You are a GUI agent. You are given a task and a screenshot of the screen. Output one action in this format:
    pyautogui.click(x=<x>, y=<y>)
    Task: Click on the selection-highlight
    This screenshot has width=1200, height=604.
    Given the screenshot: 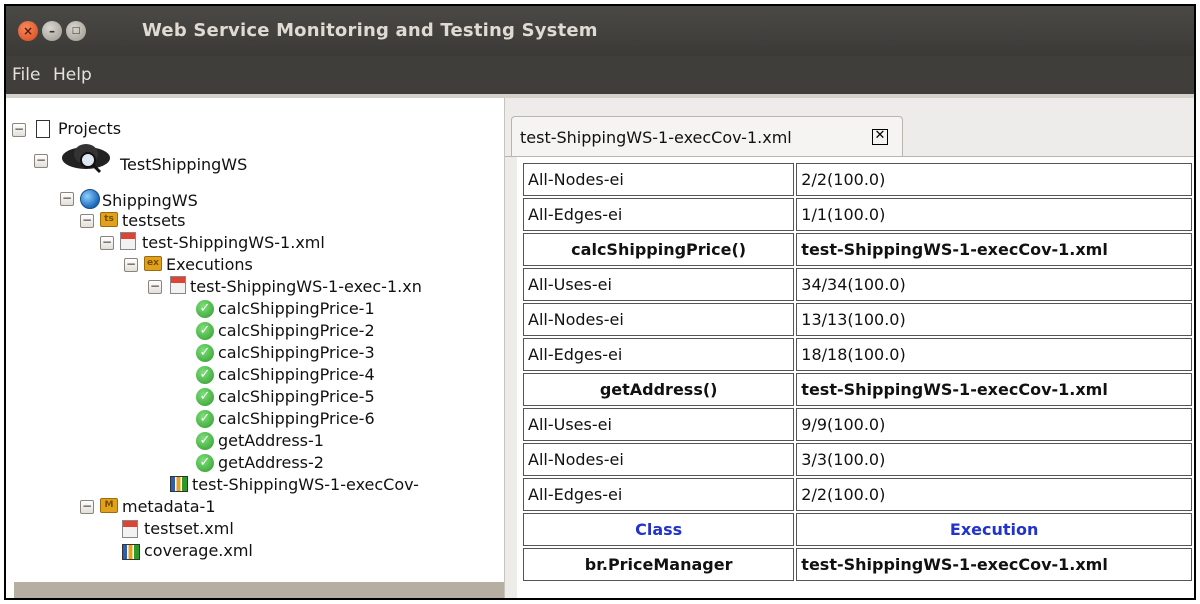 What is the action you would take?
    pyautogui.click(x=259, y=590)
    